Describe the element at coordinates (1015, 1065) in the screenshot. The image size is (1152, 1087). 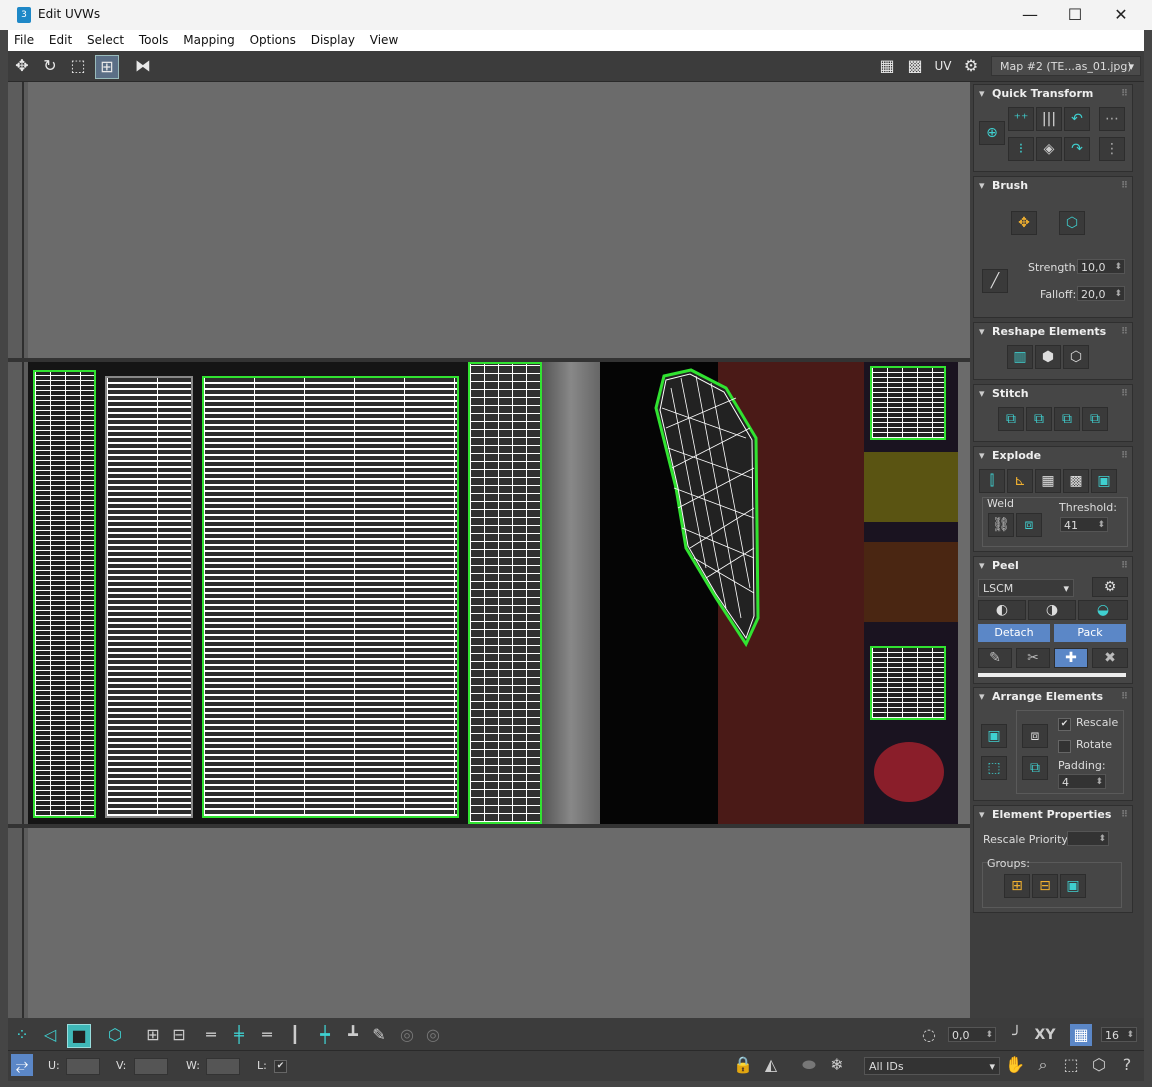
I see `pan-icon: ✋` at that location.